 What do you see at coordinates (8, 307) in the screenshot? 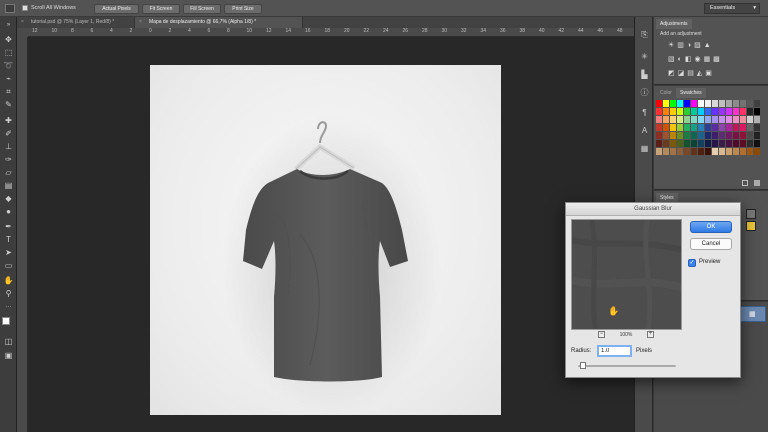
I see `more-tools-icon: ···` at bounding box center [8, 307].